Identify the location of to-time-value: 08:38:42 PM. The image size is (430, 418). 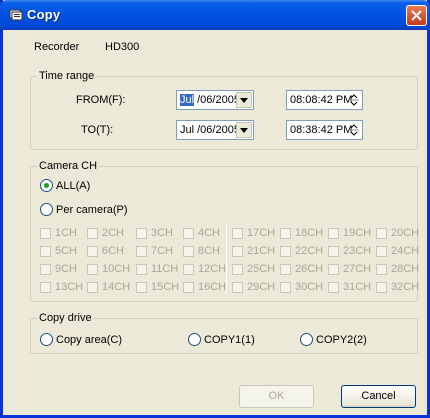
(321, 130).